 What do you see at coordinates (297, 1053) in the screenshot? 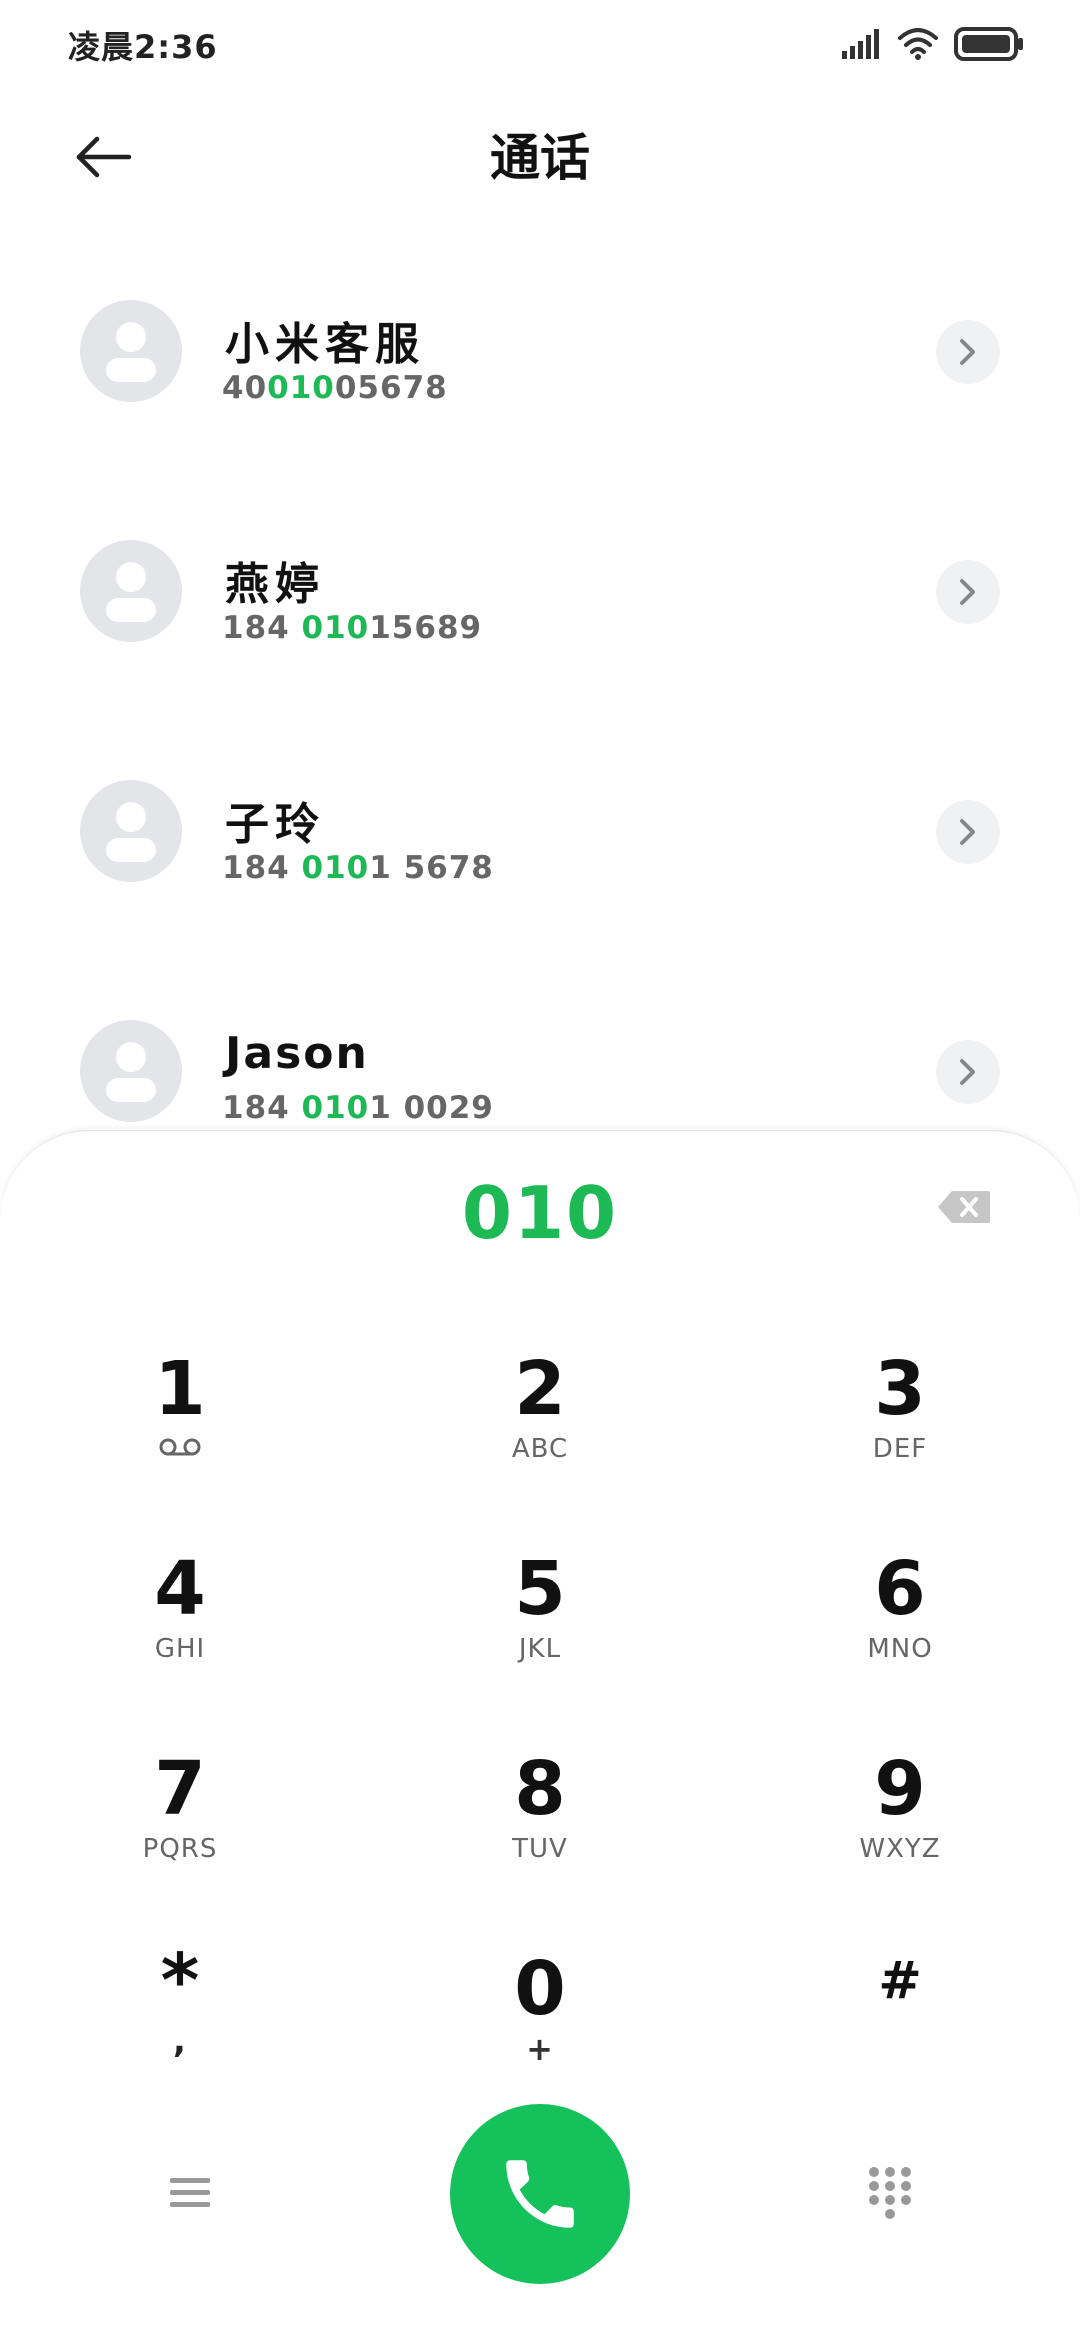
I see `contact-name: Jason` at bounding box center [297, 1053].